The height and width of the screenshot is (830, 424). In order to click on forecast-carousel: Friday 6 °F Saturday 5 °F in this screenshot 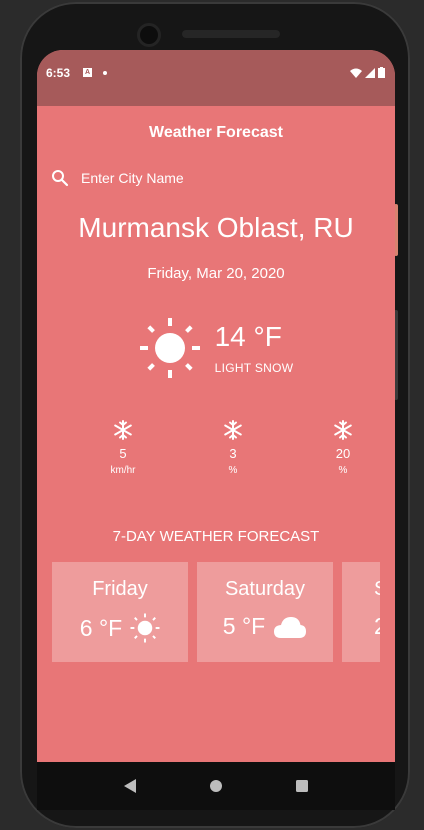, I will do `click(216, 612)`.